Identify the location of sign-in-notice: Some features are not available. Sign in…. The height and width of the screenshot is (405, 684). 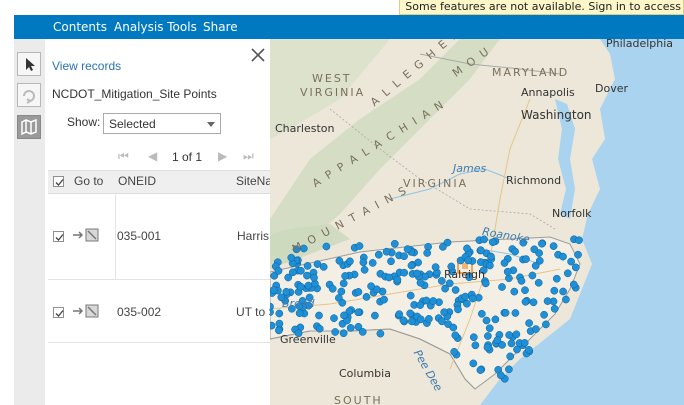
(541, 7).